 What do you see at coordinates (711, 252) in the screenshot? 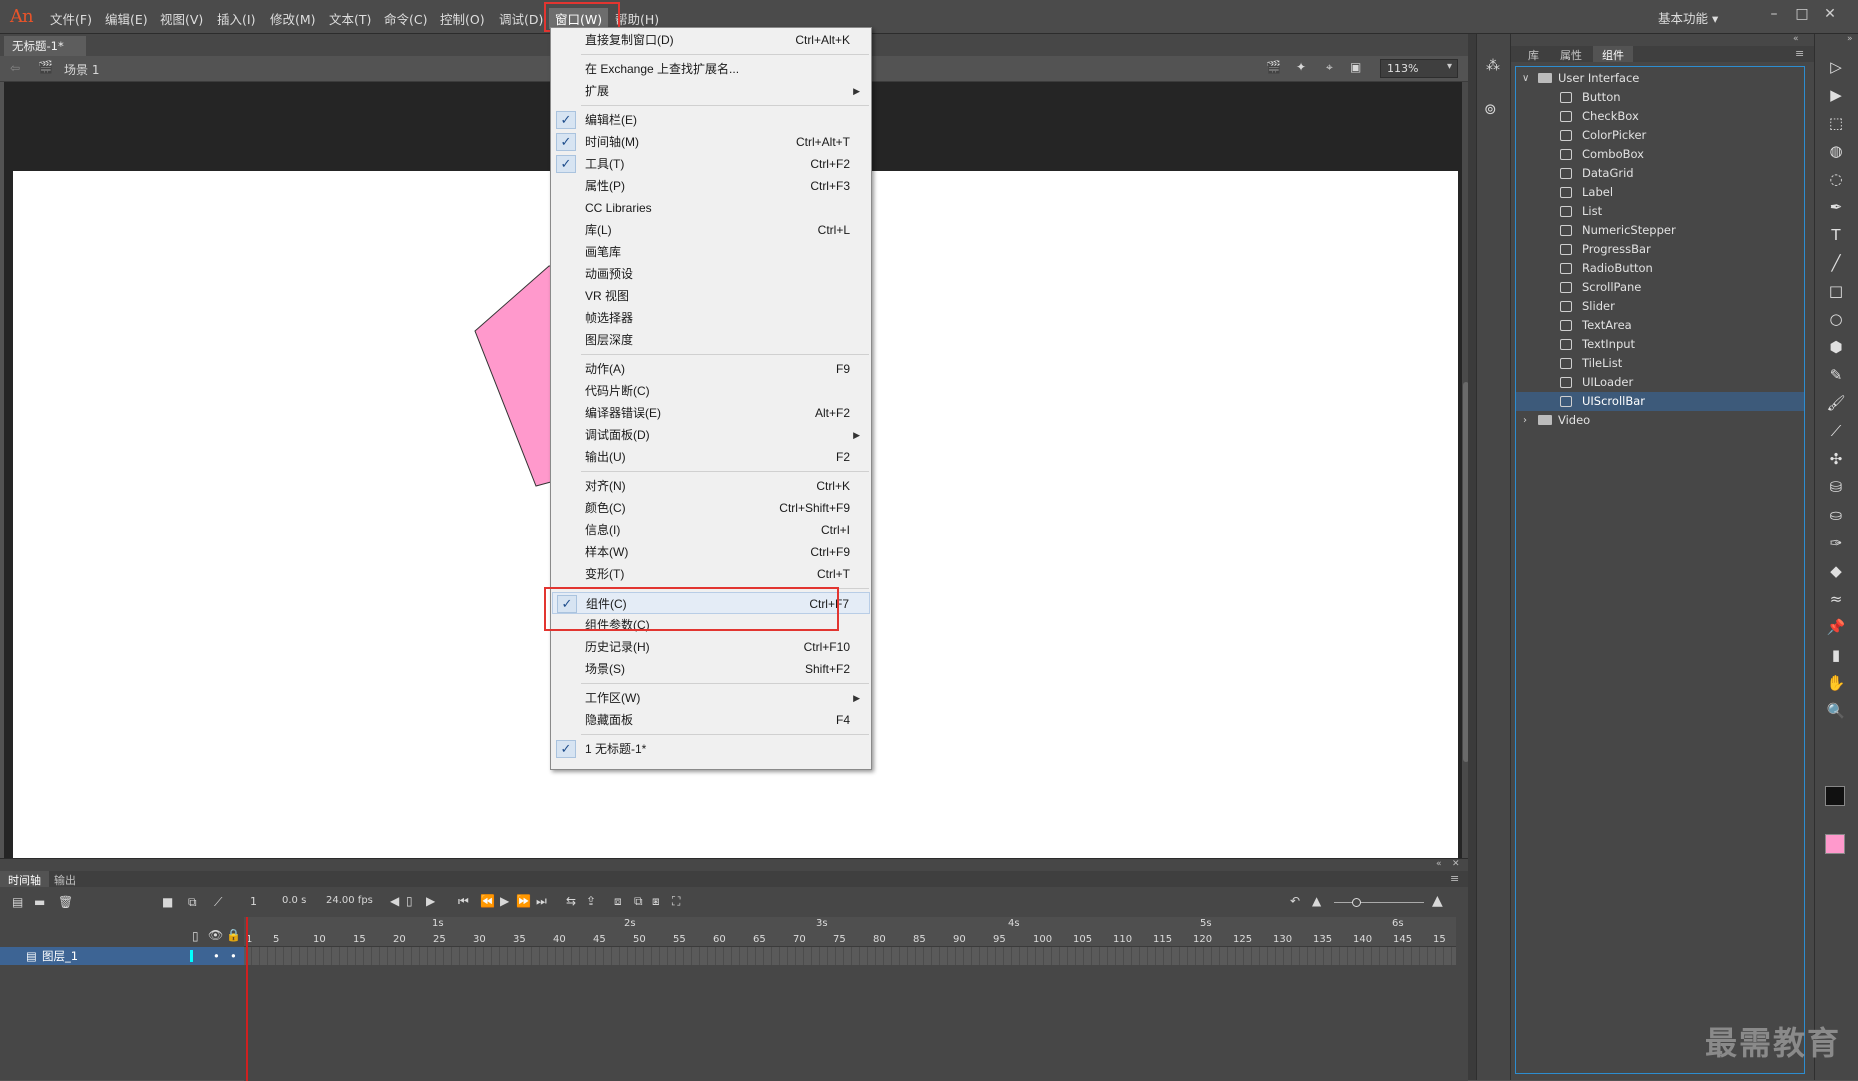
I see `window-menu-item: 画笔库` at bounding box center [711, 252].